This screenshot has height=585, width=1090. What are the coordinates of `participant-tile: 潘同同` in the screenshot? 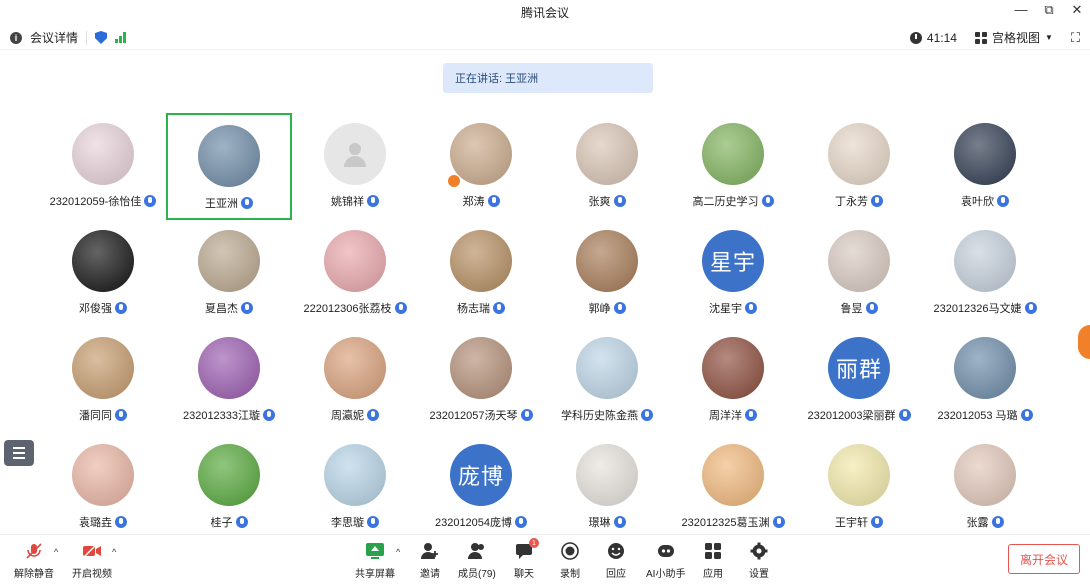 It's located at (103, 380).